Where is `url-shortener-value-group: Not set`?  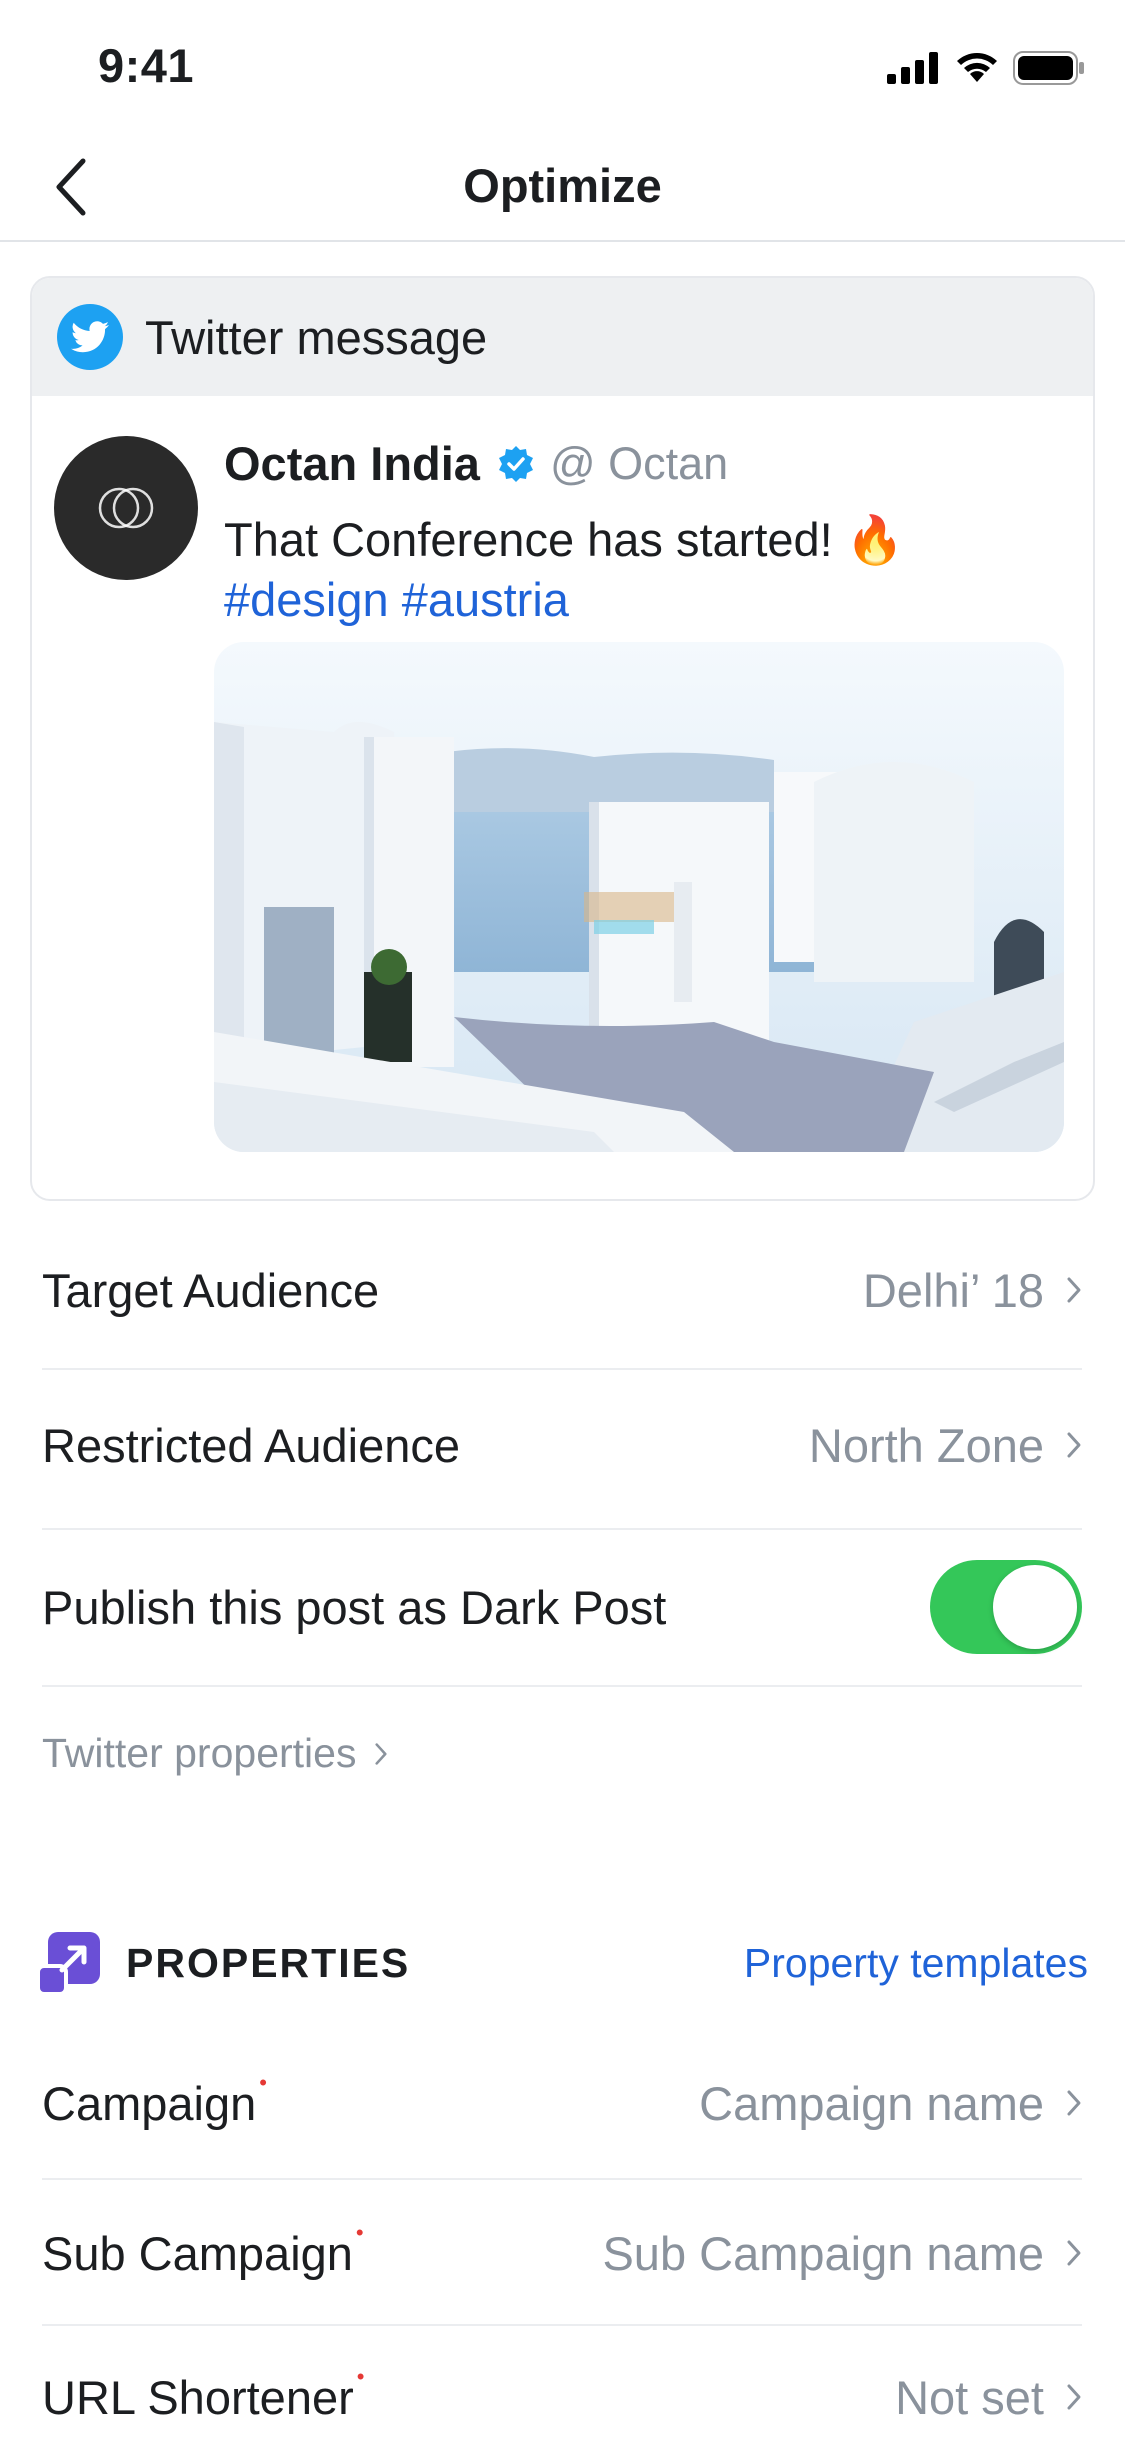
url-shortener-value-group: Not set is located at coordinates (988, 2397).